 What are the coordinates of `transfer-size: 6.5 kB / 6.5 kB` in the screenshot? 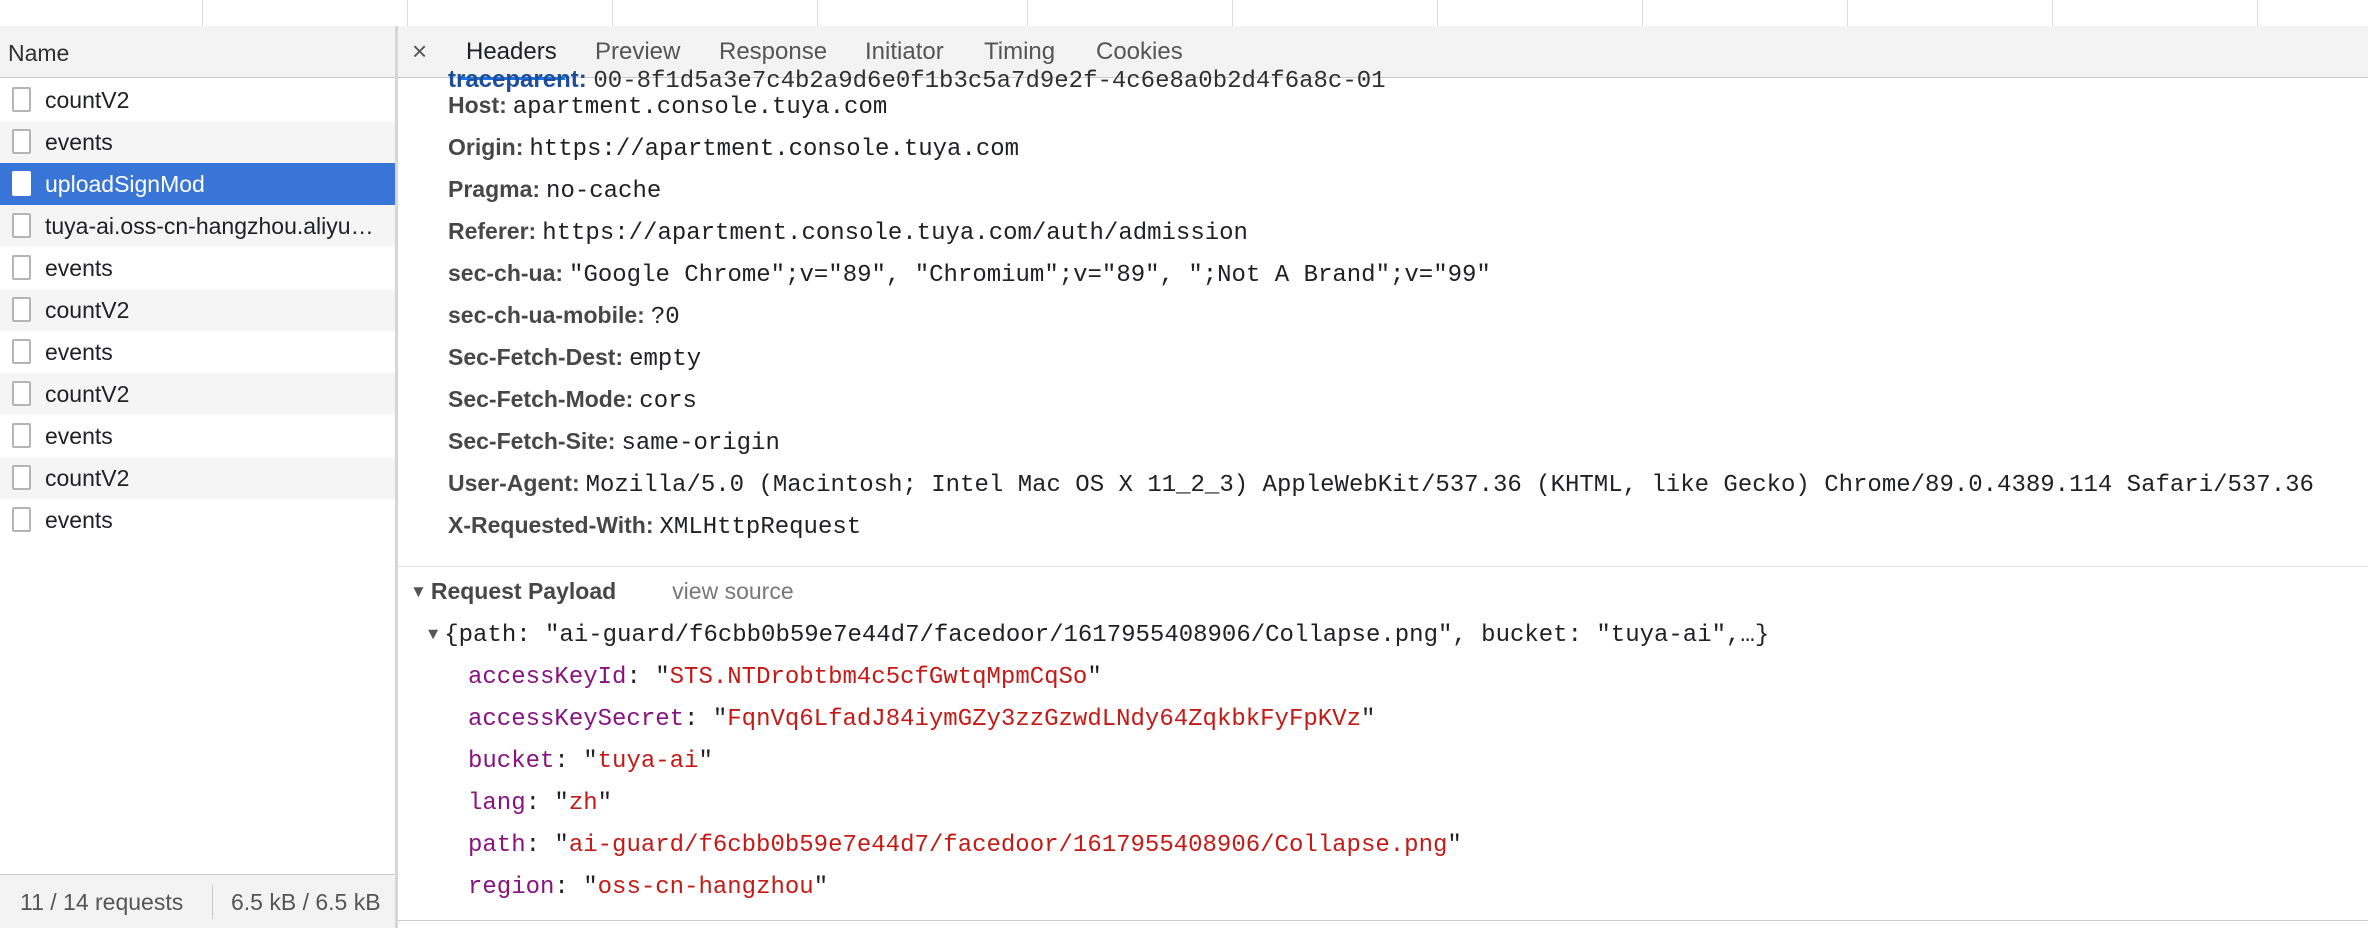 It's located at (306, 902).